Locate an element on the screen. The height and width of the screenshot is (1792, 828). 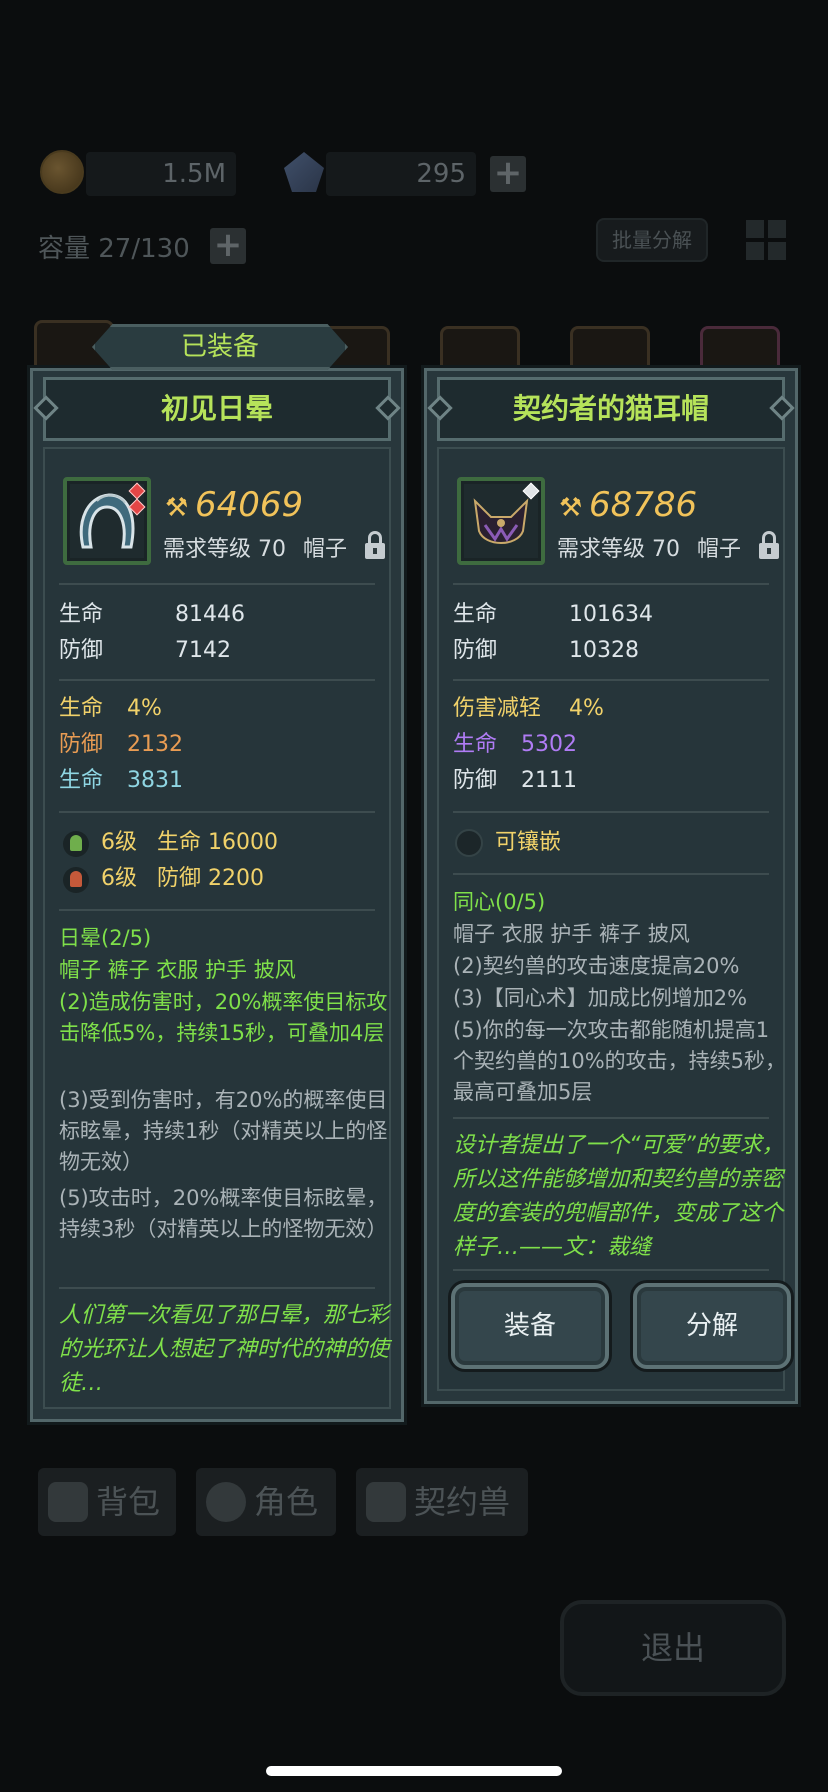
equipped-banner: 已装备 is located at coordinates (220, 347).